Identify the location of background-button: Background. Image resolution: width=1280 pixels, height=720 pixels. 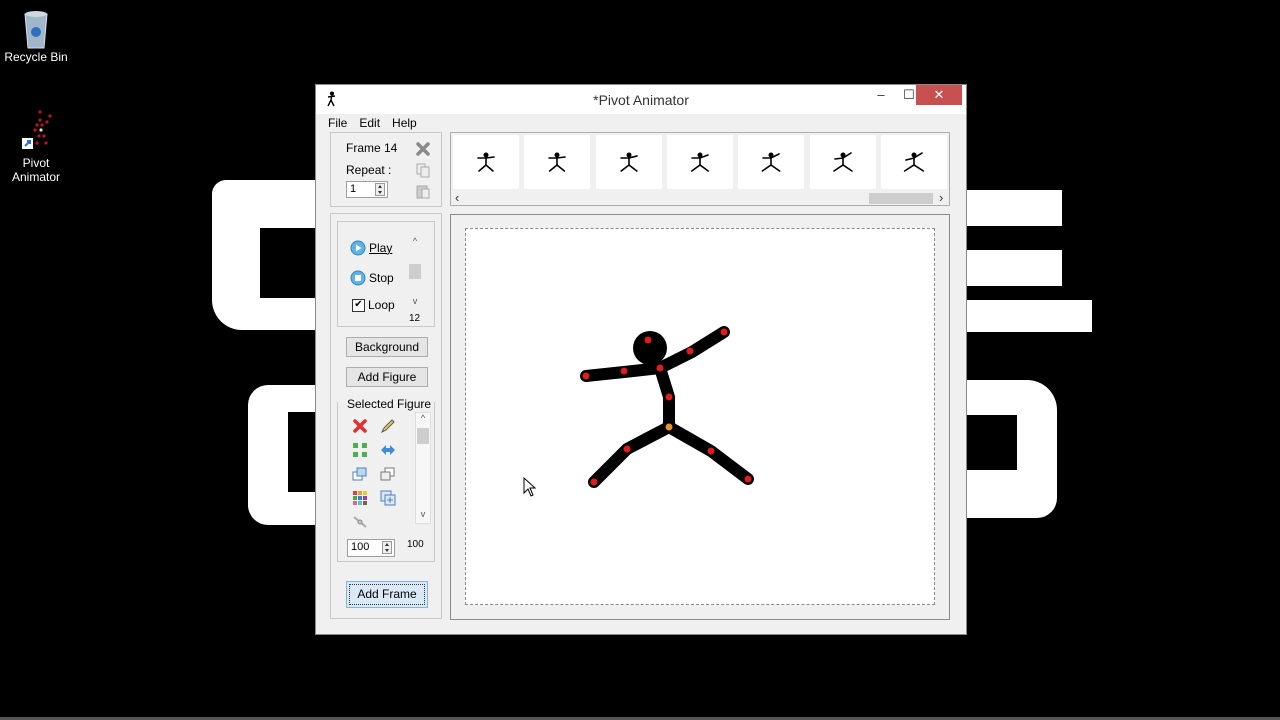
(387, 347).